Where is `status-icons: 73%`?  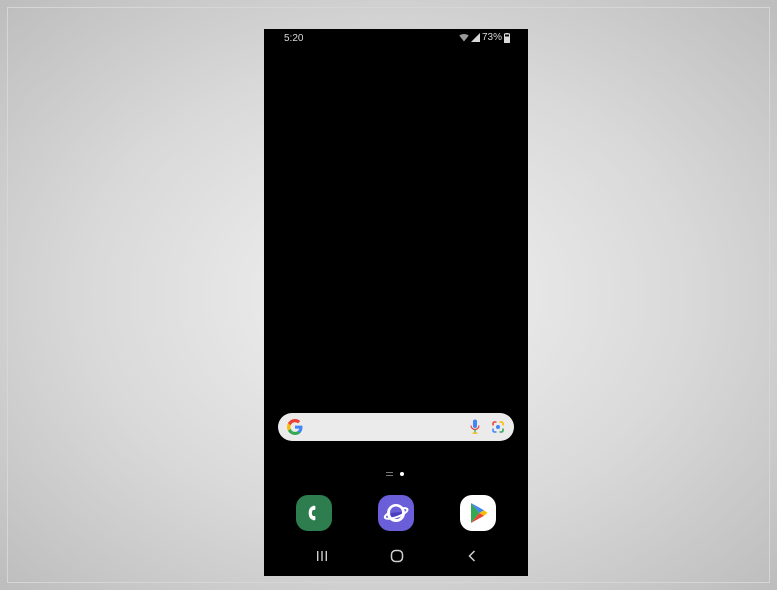 status-icons: 73% is located at coordinates (484, 37).